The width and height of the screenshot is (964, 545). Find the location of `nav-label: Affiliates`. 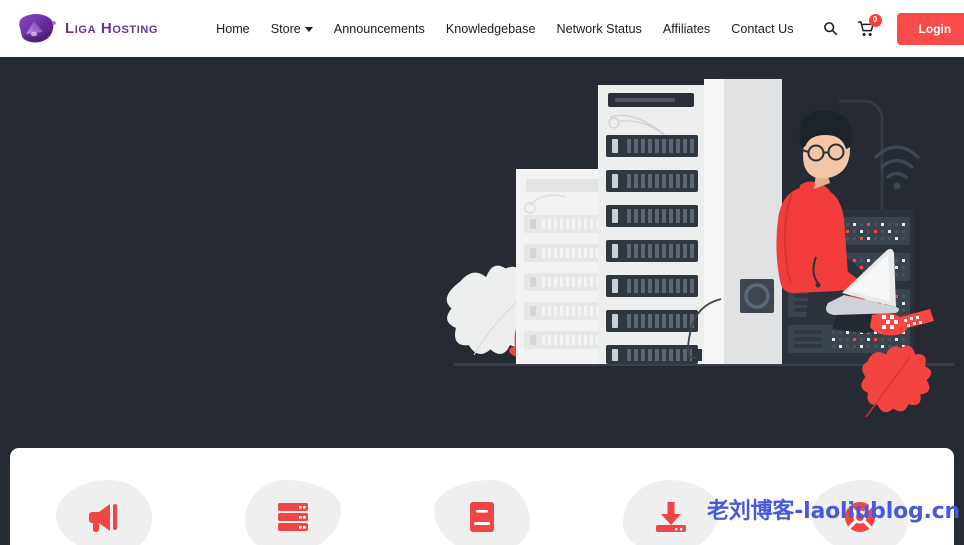

nav-label: Affiliates is located at coordinates (686, 28).